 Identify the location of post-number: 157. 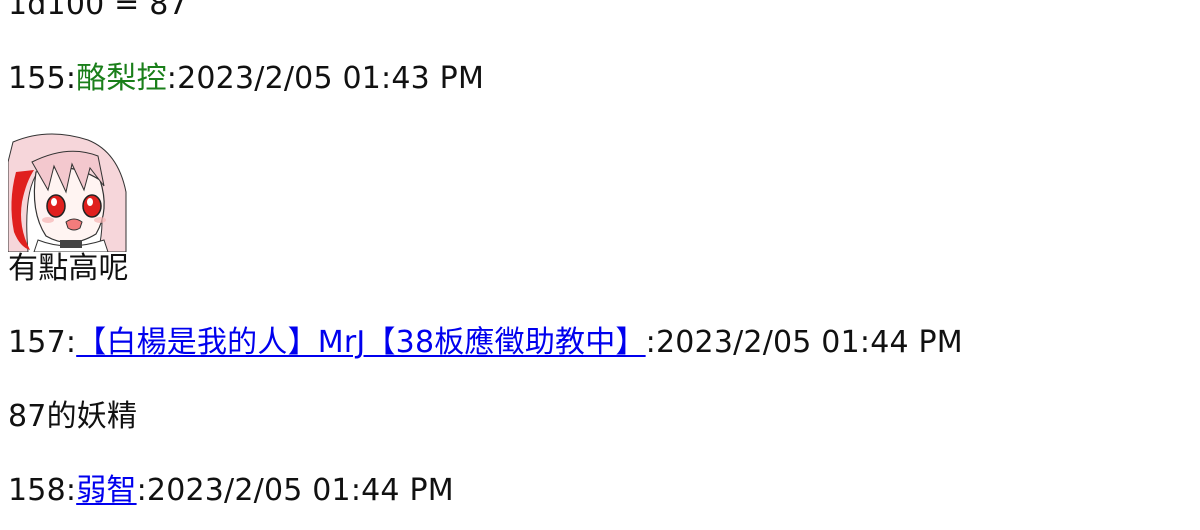
(37, 342).